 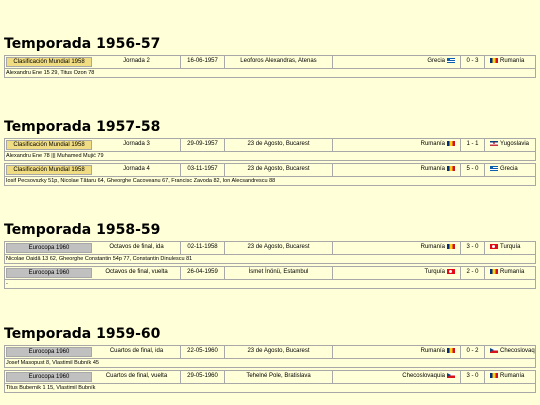 I want to click on away-team-cell: Checoslovaquia, so click(x=510, y=352).